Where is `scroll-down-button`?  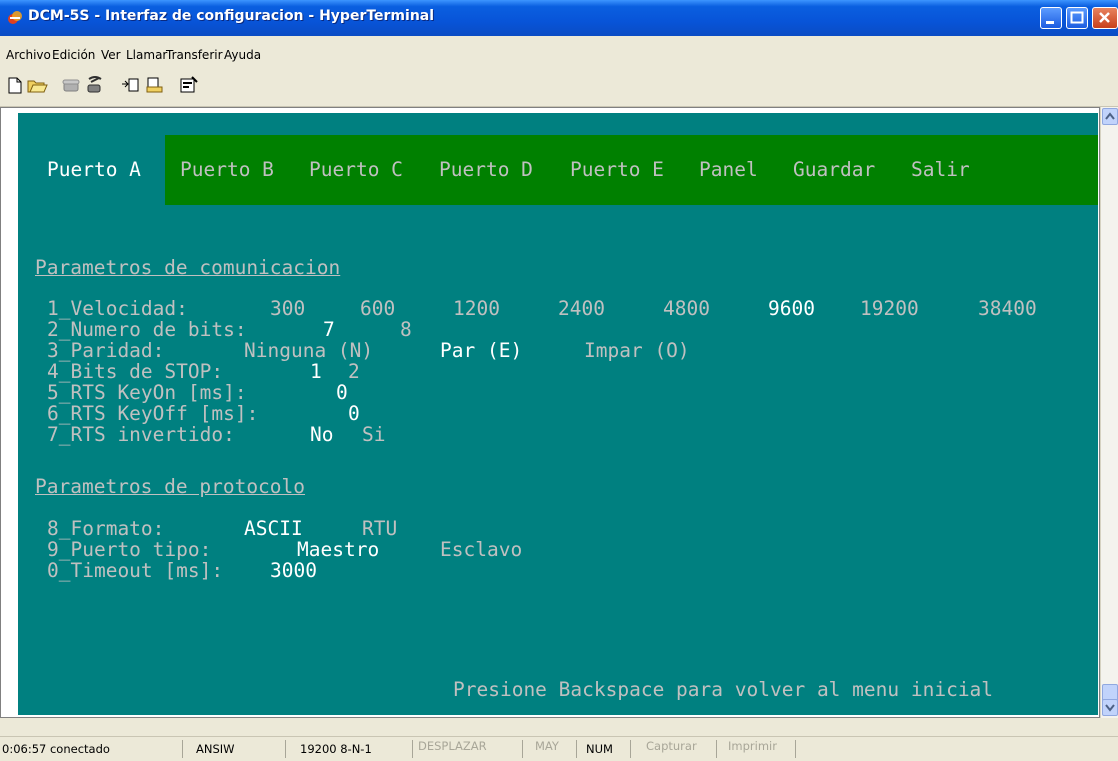
scroll-down-button is located at coordinates (1110, 707).